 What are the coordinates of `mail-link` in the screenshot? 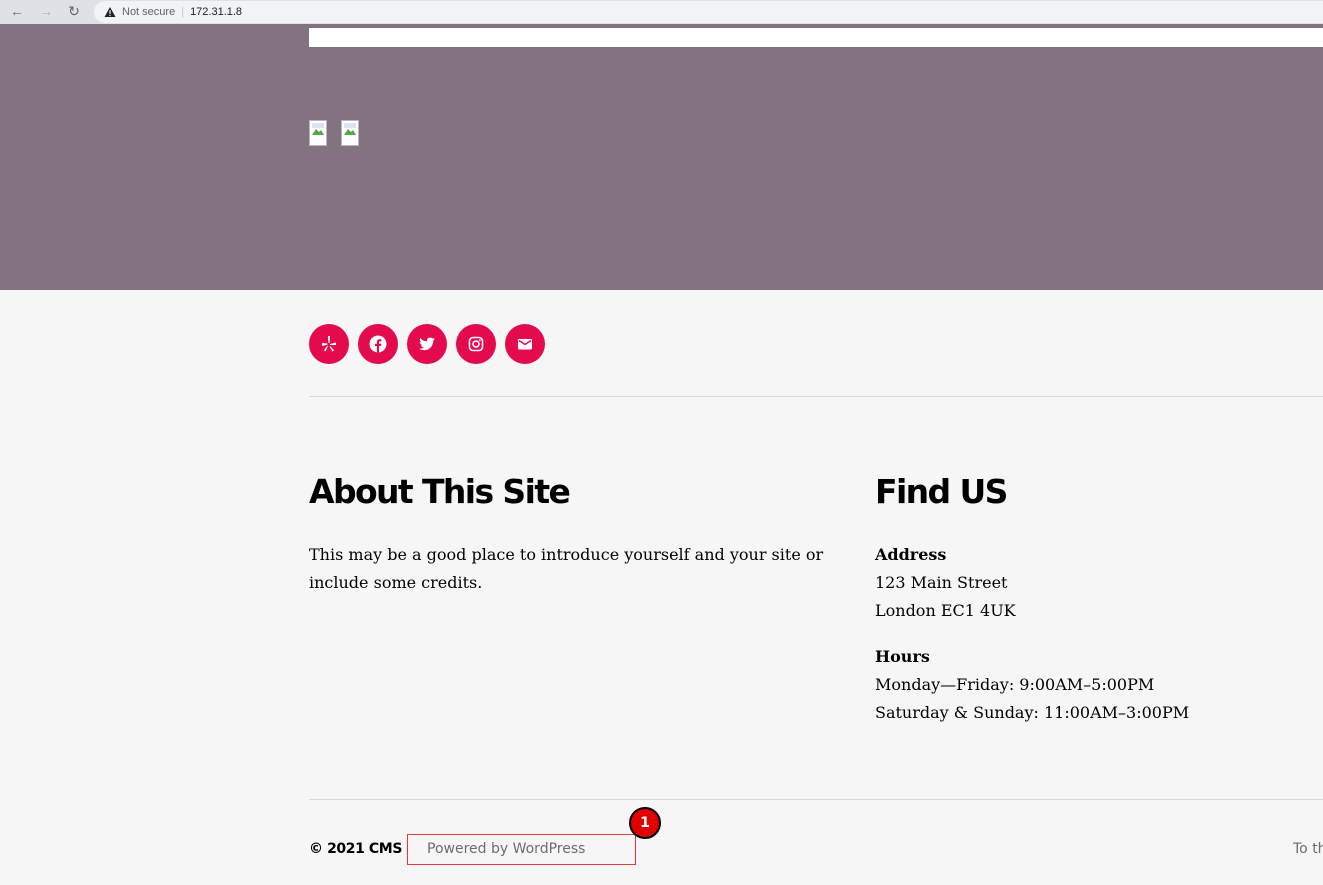 It's located at (525, 344).